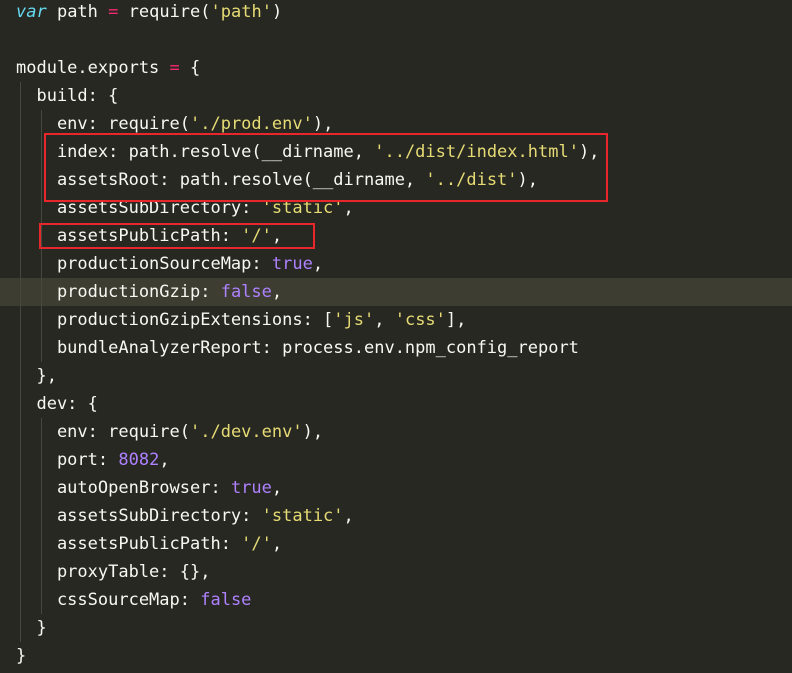 The image size is (792, 673). I want to click on code-line: cssSourceMap: false, so click(396, 600).